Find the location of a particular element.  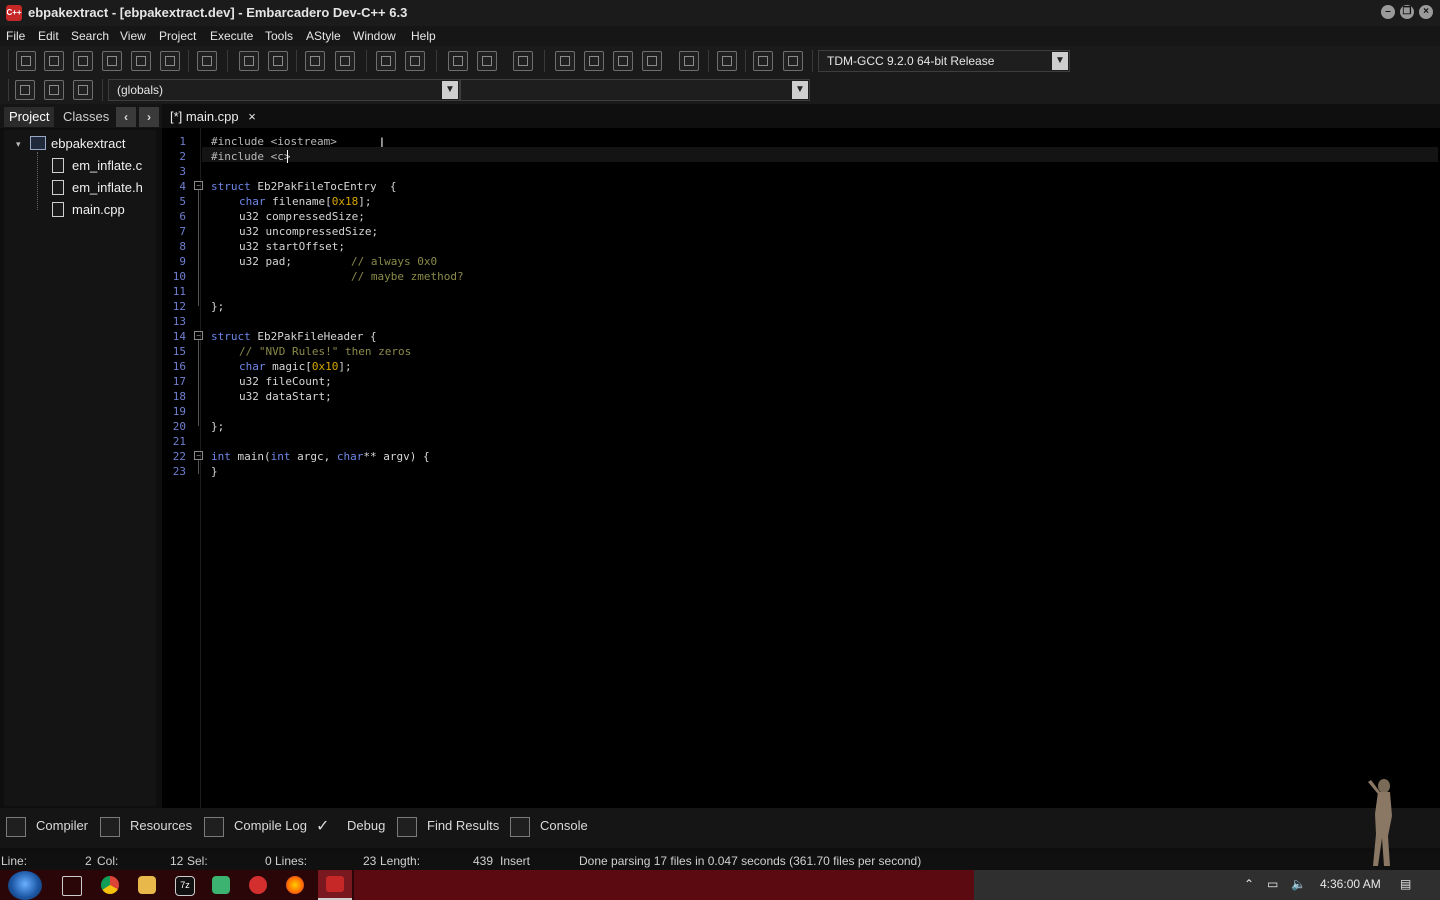

tab-compiler: Compiler is located at coordinates (62, 825).